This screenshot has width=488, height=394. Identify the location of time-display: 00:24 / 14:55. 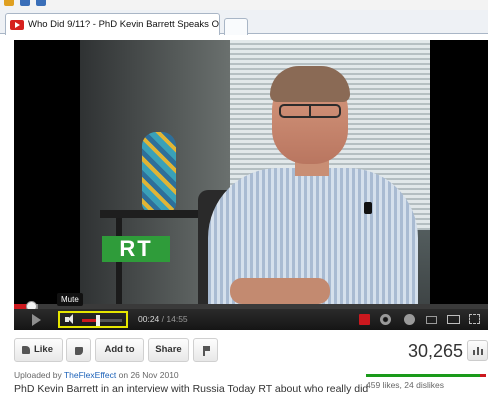
(163, 319).